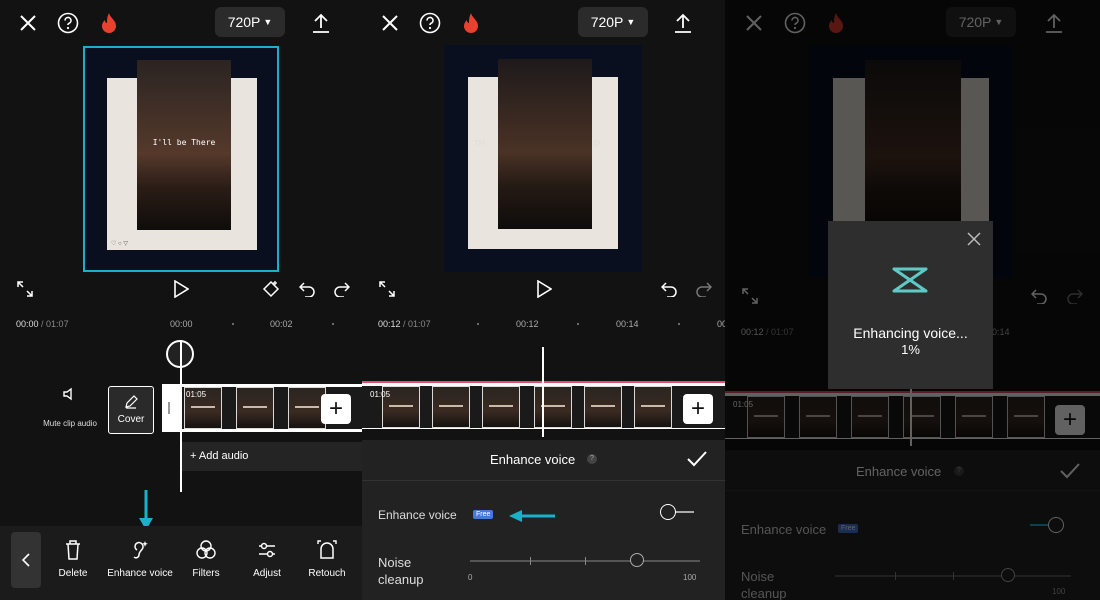  What do you see at coordinates (597, 143) in the screenshot?
I see `side-text-right: D` at bounding box center [597, 143].